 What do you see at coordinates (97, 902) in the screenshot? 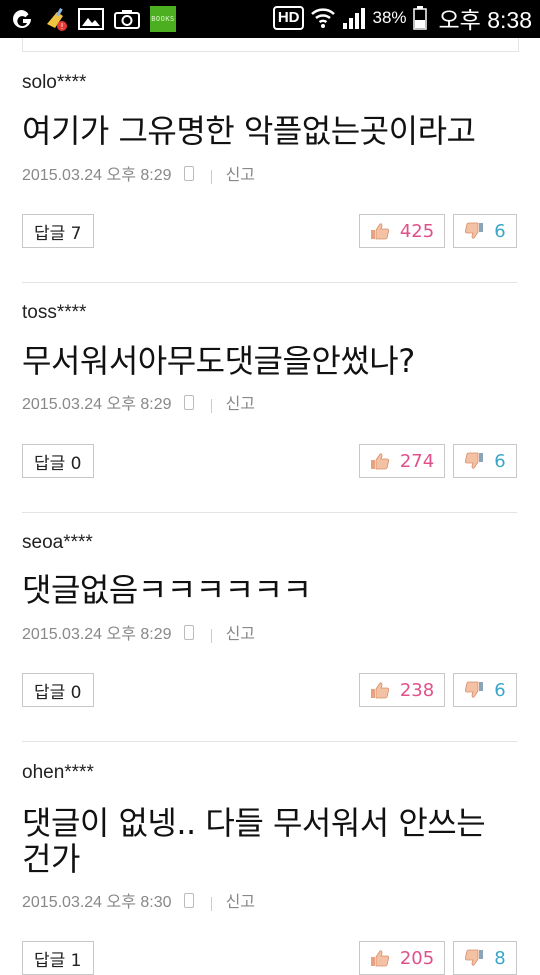
I see `comment-date: 2015.03.24 오후 8:30` at bounding box center [97, 902].